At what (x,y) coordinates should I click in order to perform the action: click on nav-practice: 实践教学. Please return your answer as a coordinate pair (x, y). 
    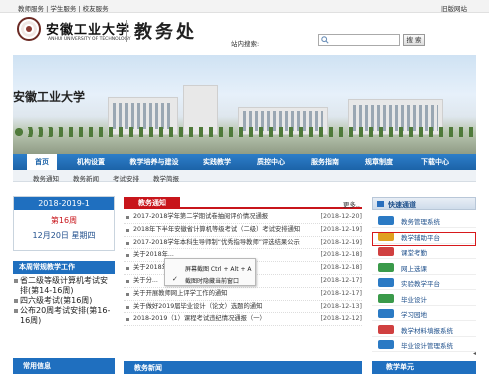
    Looking at the image, I should click on (217, 162).